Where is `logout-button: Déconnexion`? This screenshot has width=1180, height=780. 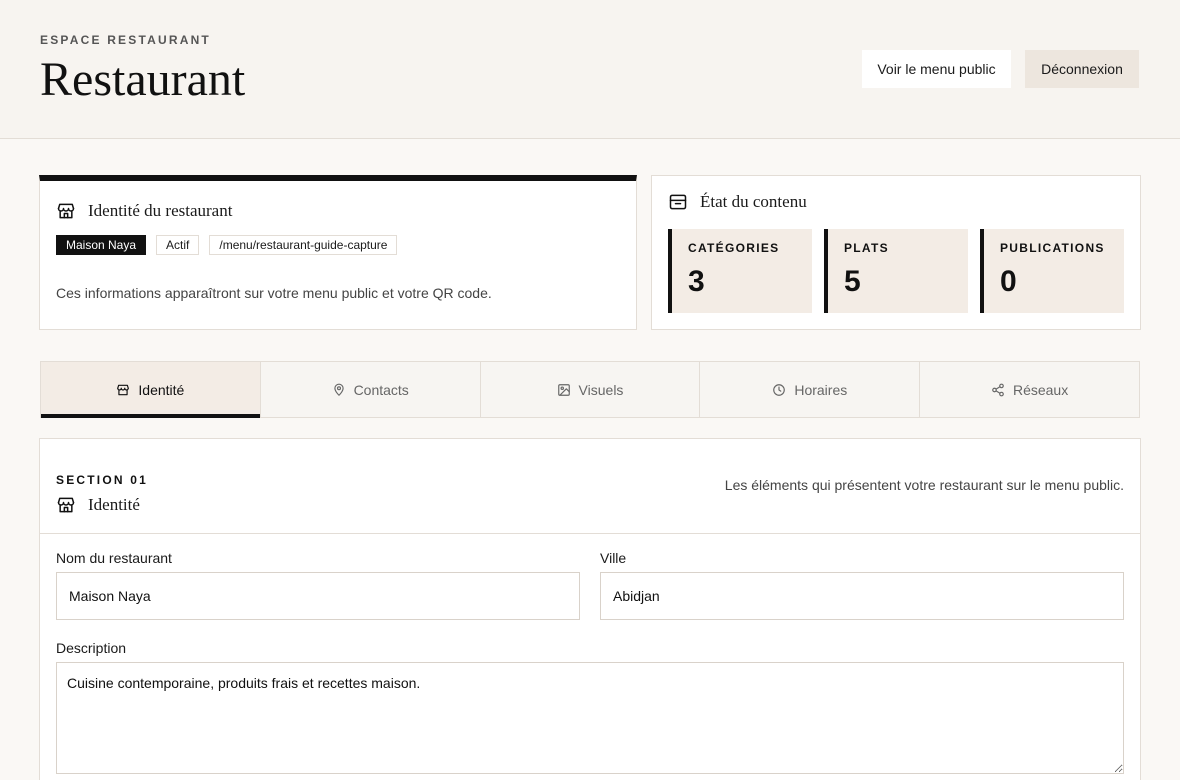 logout-button: Déconnexion is located at coordinates (1082, 69).